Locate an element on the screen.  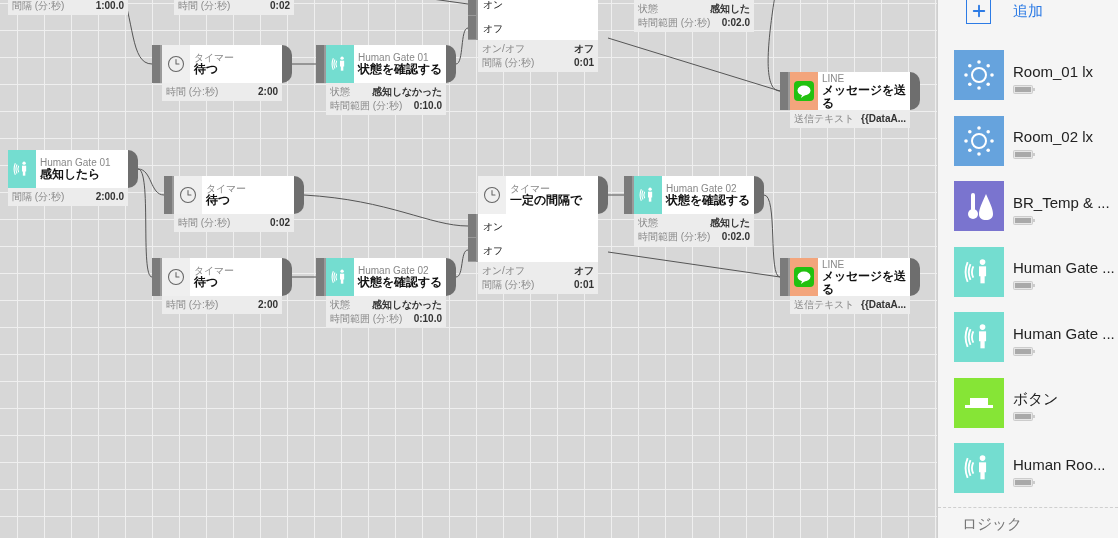
node-header: Human Gate 01 状態を確認する is located at coordinates (400, 64).